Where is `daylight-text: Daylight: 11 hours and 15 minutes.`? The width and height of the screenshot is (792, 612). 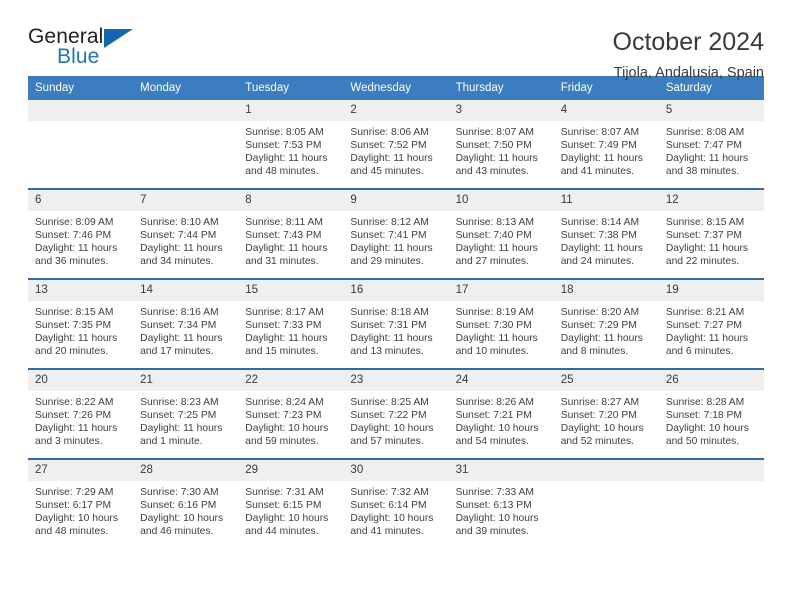 daylight-text: Daylight: 11 hours and 15 minutes. is located at coordinates (286, 345).